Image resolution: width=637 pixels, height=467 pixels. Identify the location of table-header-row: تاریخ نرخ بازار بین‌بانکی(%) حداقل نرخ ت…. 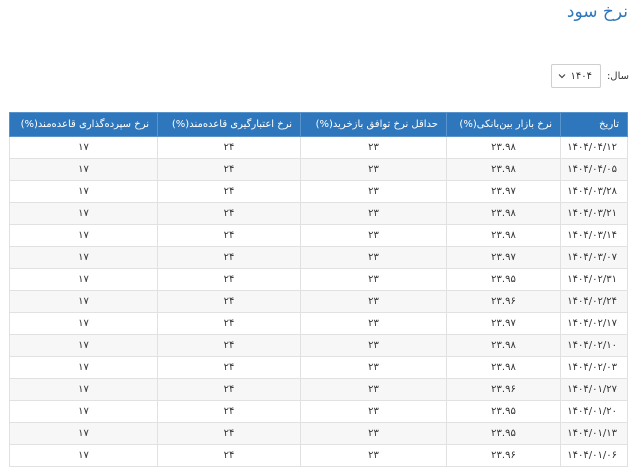
(318, 124).